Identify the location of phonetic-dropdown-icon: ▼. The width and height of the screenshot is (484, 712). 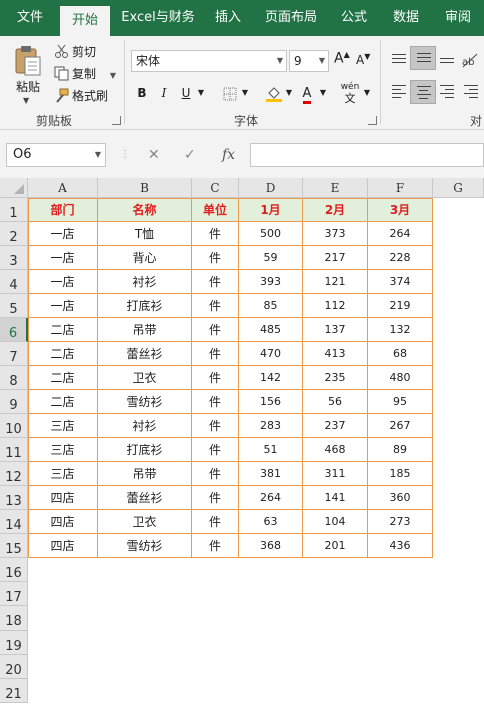
(367, 93).